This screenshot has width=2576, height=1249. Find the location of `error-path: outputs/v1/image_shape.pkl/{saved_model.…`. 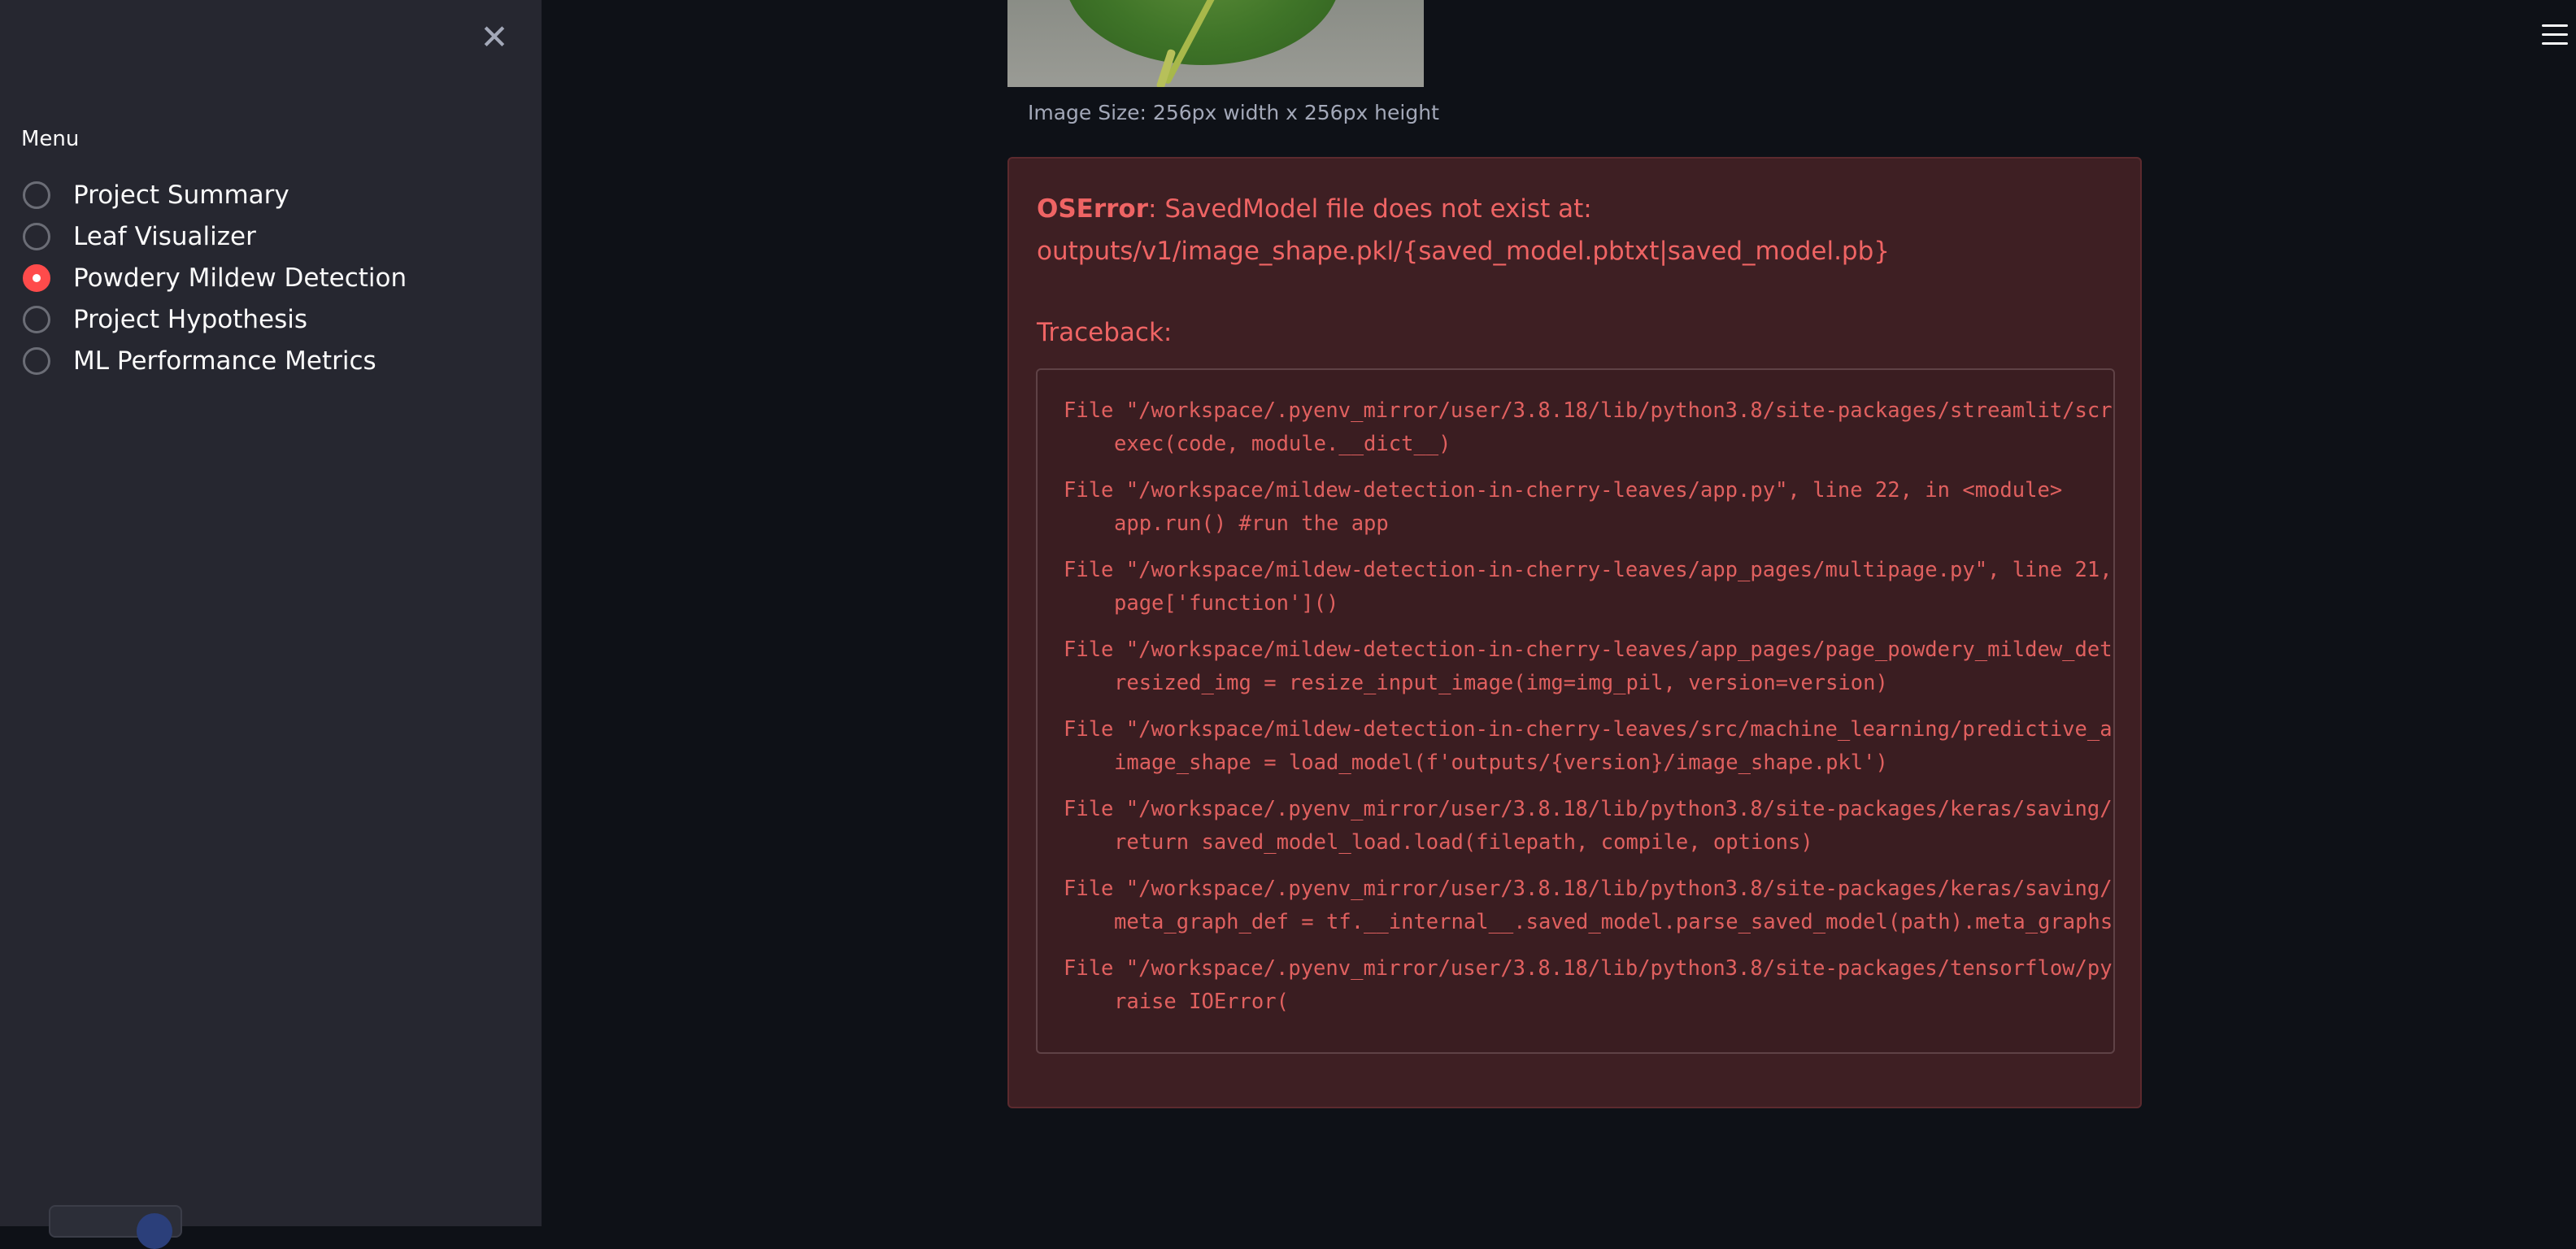

error-path: outputs/v1/image_shape.pkl/{saved_model.… is located at coordinates (1464, 251).